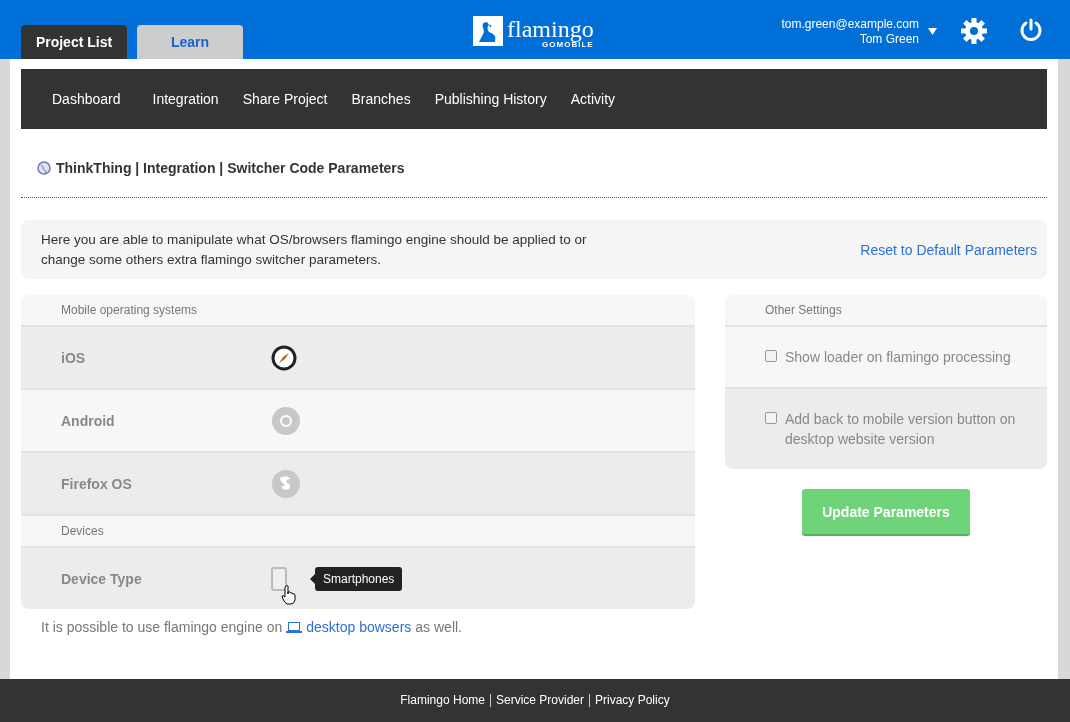 This screenshot has height=722, width=1070. Describe the element at coordinates (948, 249) in the screenshot. I see `reset-link: Reset to Default Parameters` at that location.